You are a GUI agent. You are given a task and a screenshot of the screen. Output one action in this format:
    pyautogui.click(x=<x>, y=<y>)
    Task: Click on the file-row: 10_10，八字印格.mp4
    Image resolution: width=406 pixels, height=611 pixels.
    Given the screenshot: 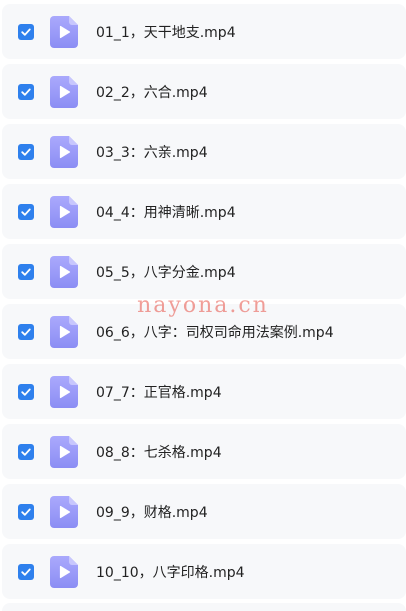 What is the action you would take?
    pyautogui.click(x=204, y=571)
    